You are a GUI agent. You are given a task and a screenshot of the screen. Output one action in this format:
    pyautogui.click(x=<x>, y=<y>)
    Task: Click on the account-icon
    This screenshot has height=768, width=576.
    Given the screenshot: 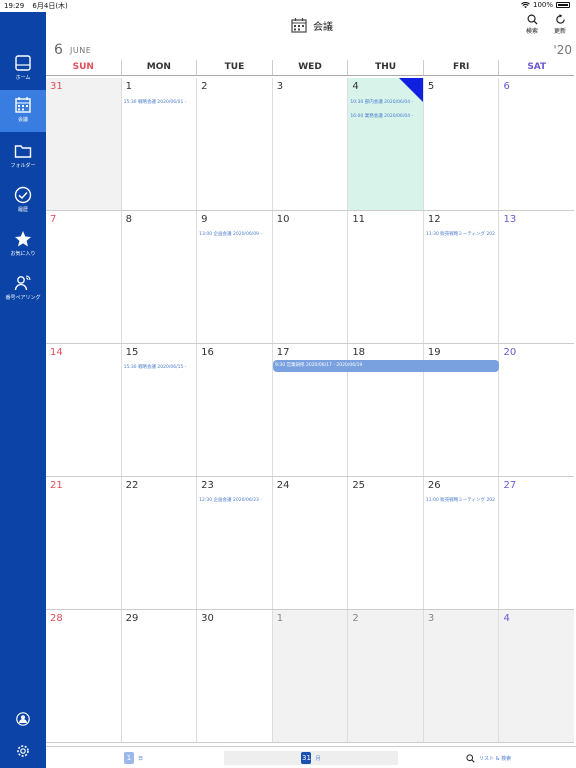 What is the action you would take?
    pyautogui.click(x=23, y=719)
    